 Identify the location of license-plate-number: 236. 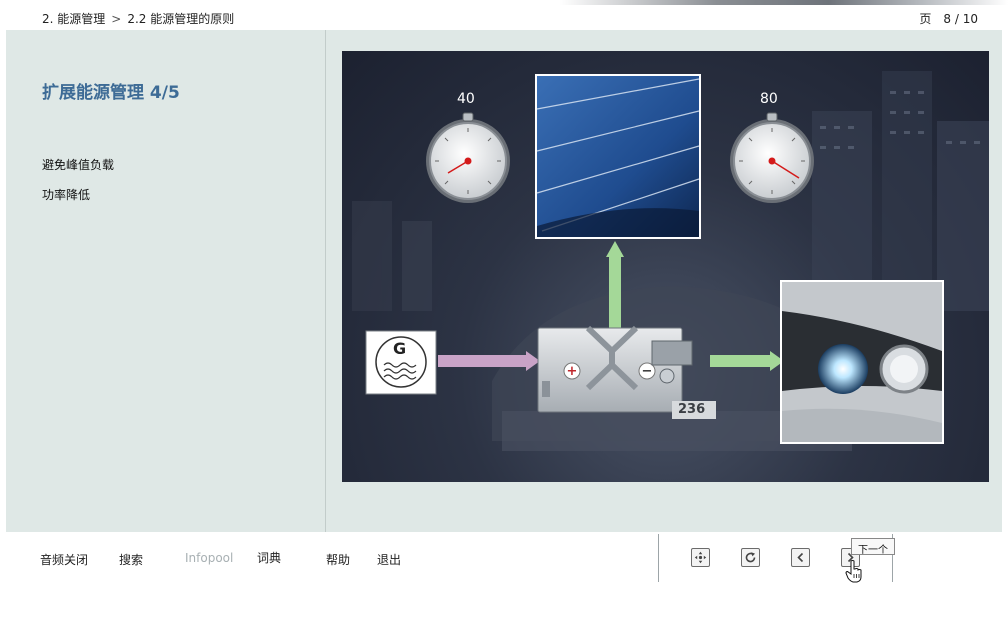
(692, 409).